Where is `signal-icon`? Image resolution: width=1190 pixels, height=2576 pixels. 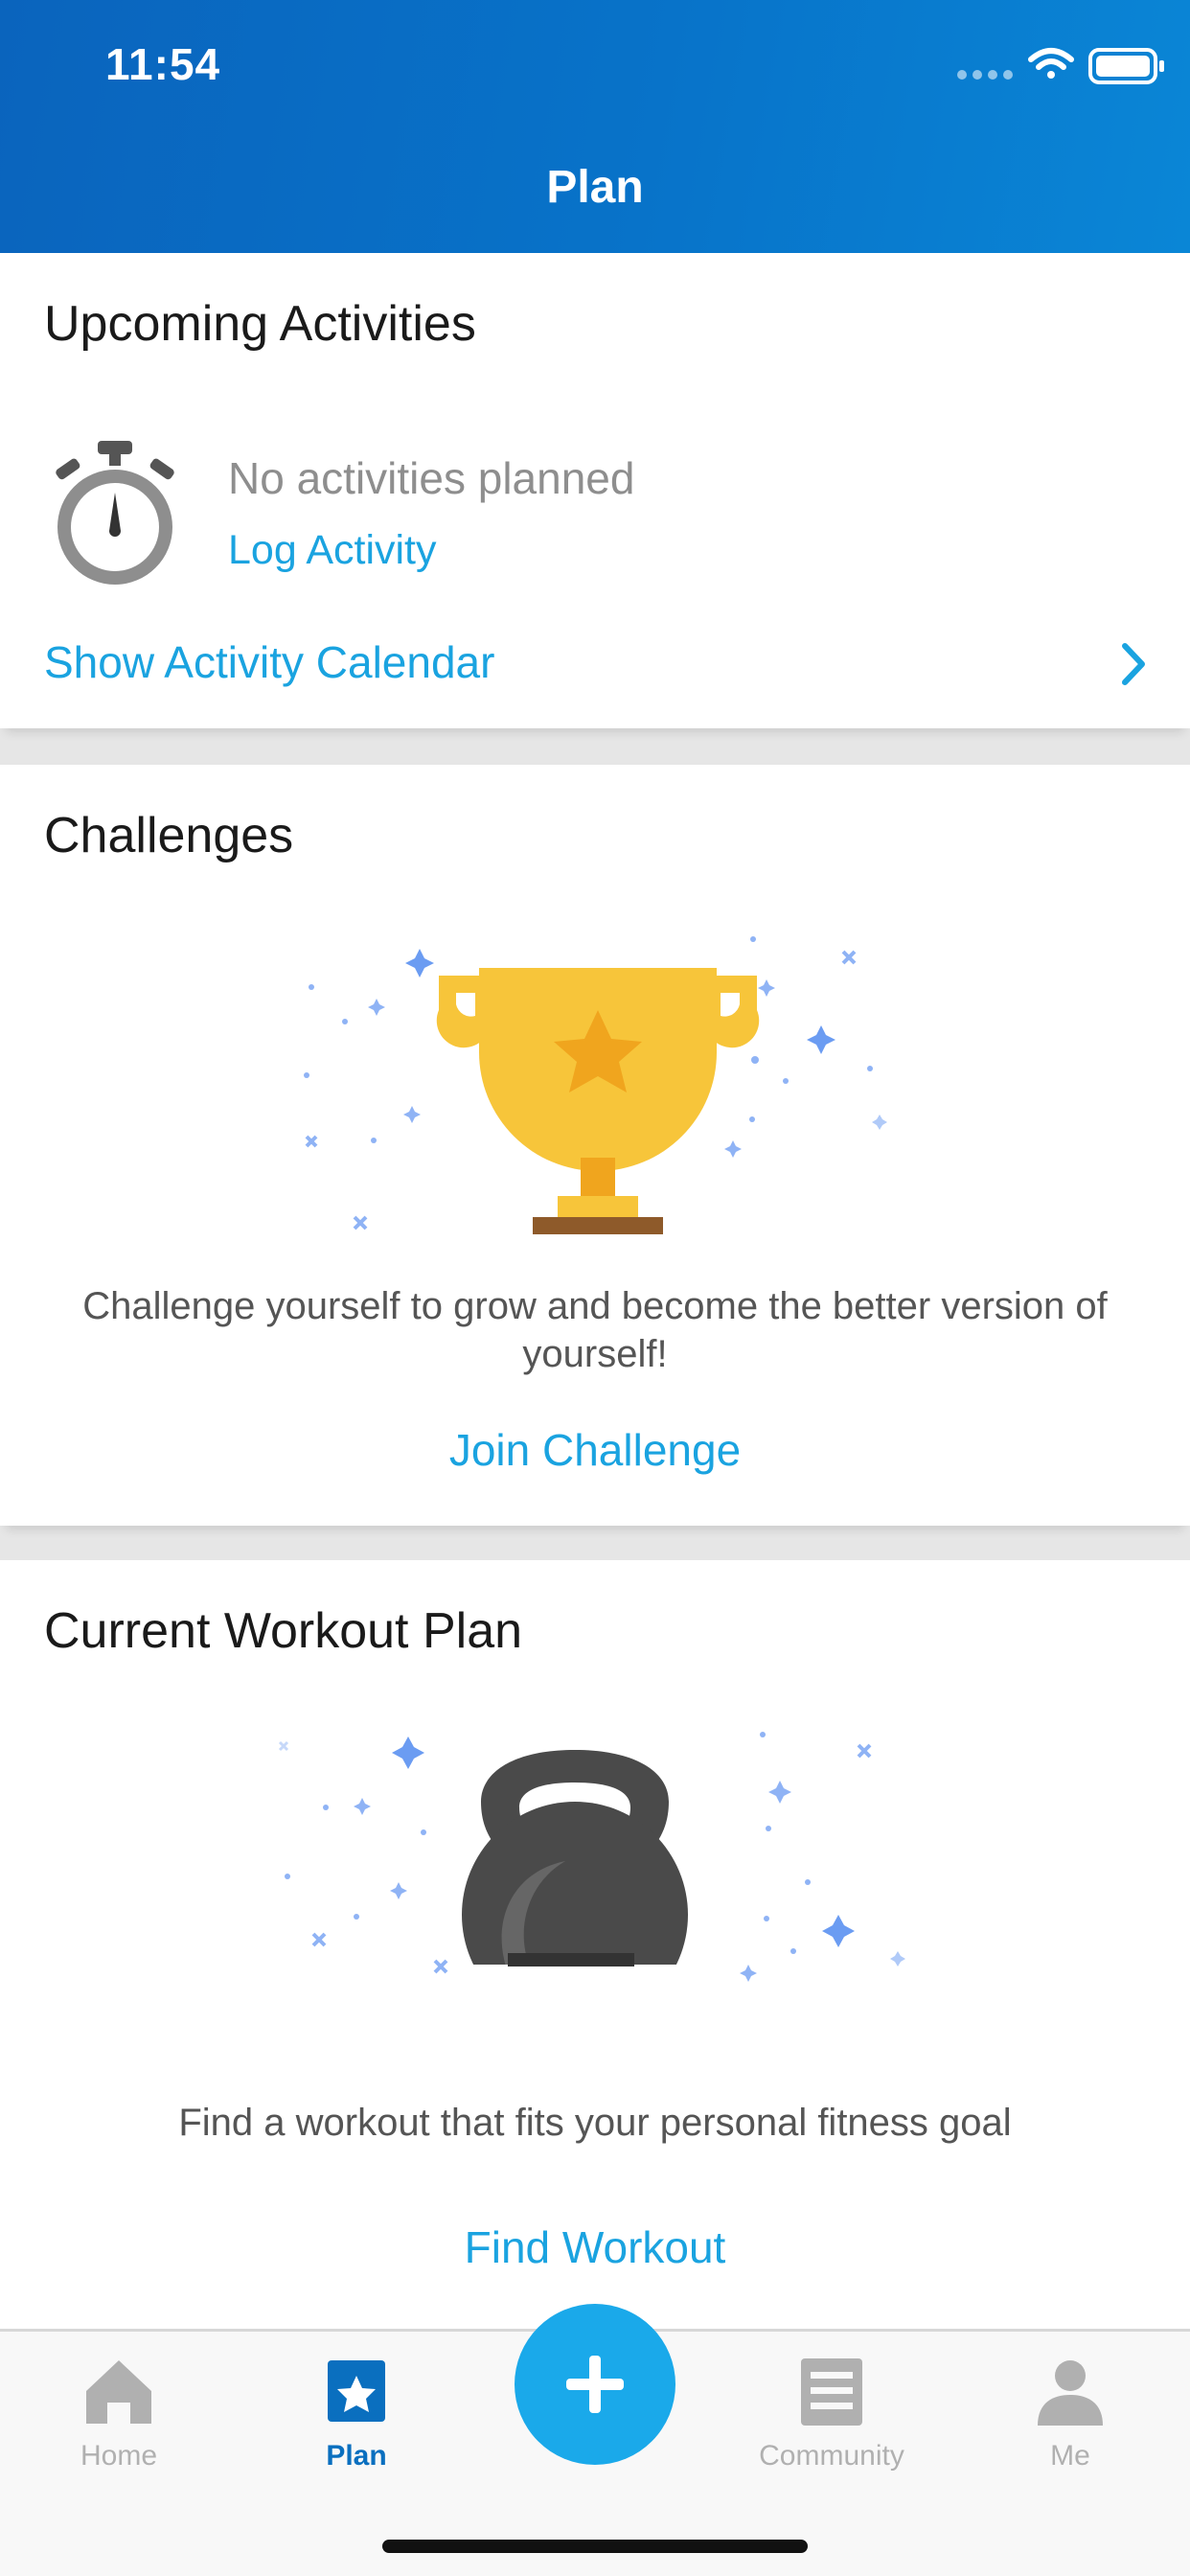 signal-icon is located at coordinates (985, 75).